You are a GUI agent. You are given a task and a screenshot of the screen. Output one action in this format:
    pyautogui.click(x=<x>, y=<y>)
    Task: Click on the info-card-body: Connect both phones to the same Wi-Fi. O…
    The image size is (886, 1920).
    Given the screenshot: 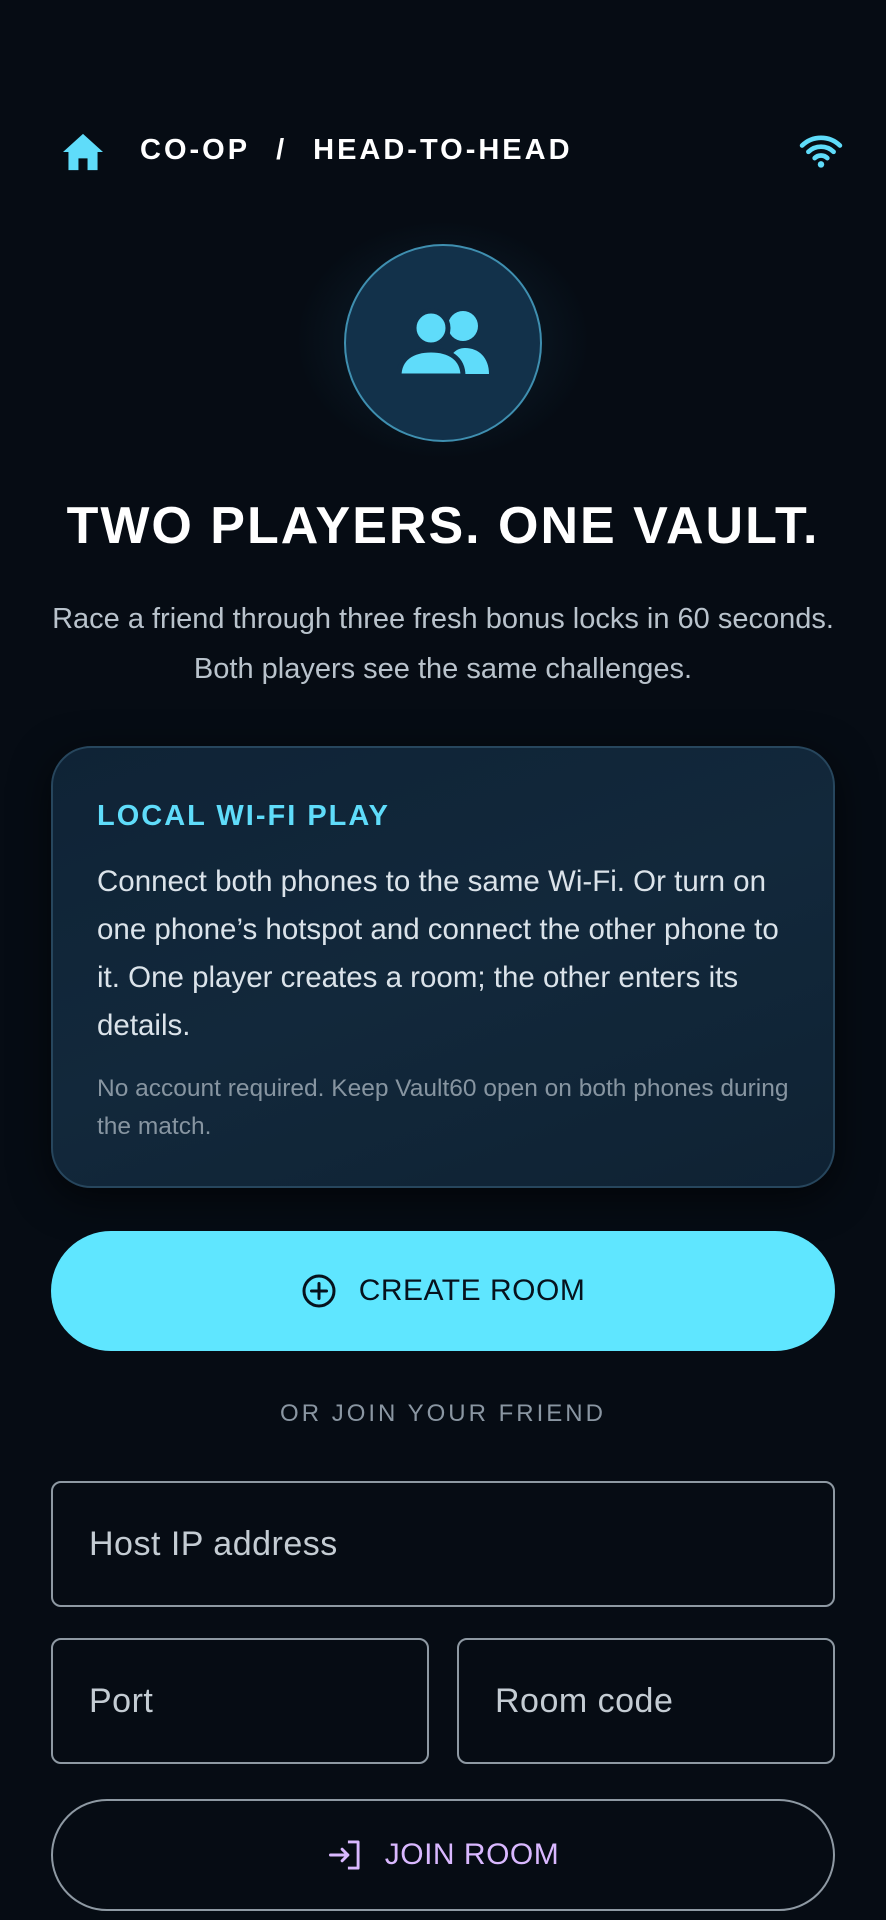 What is the action you would take?
    pyautogui.click(x=438, y=953)
    